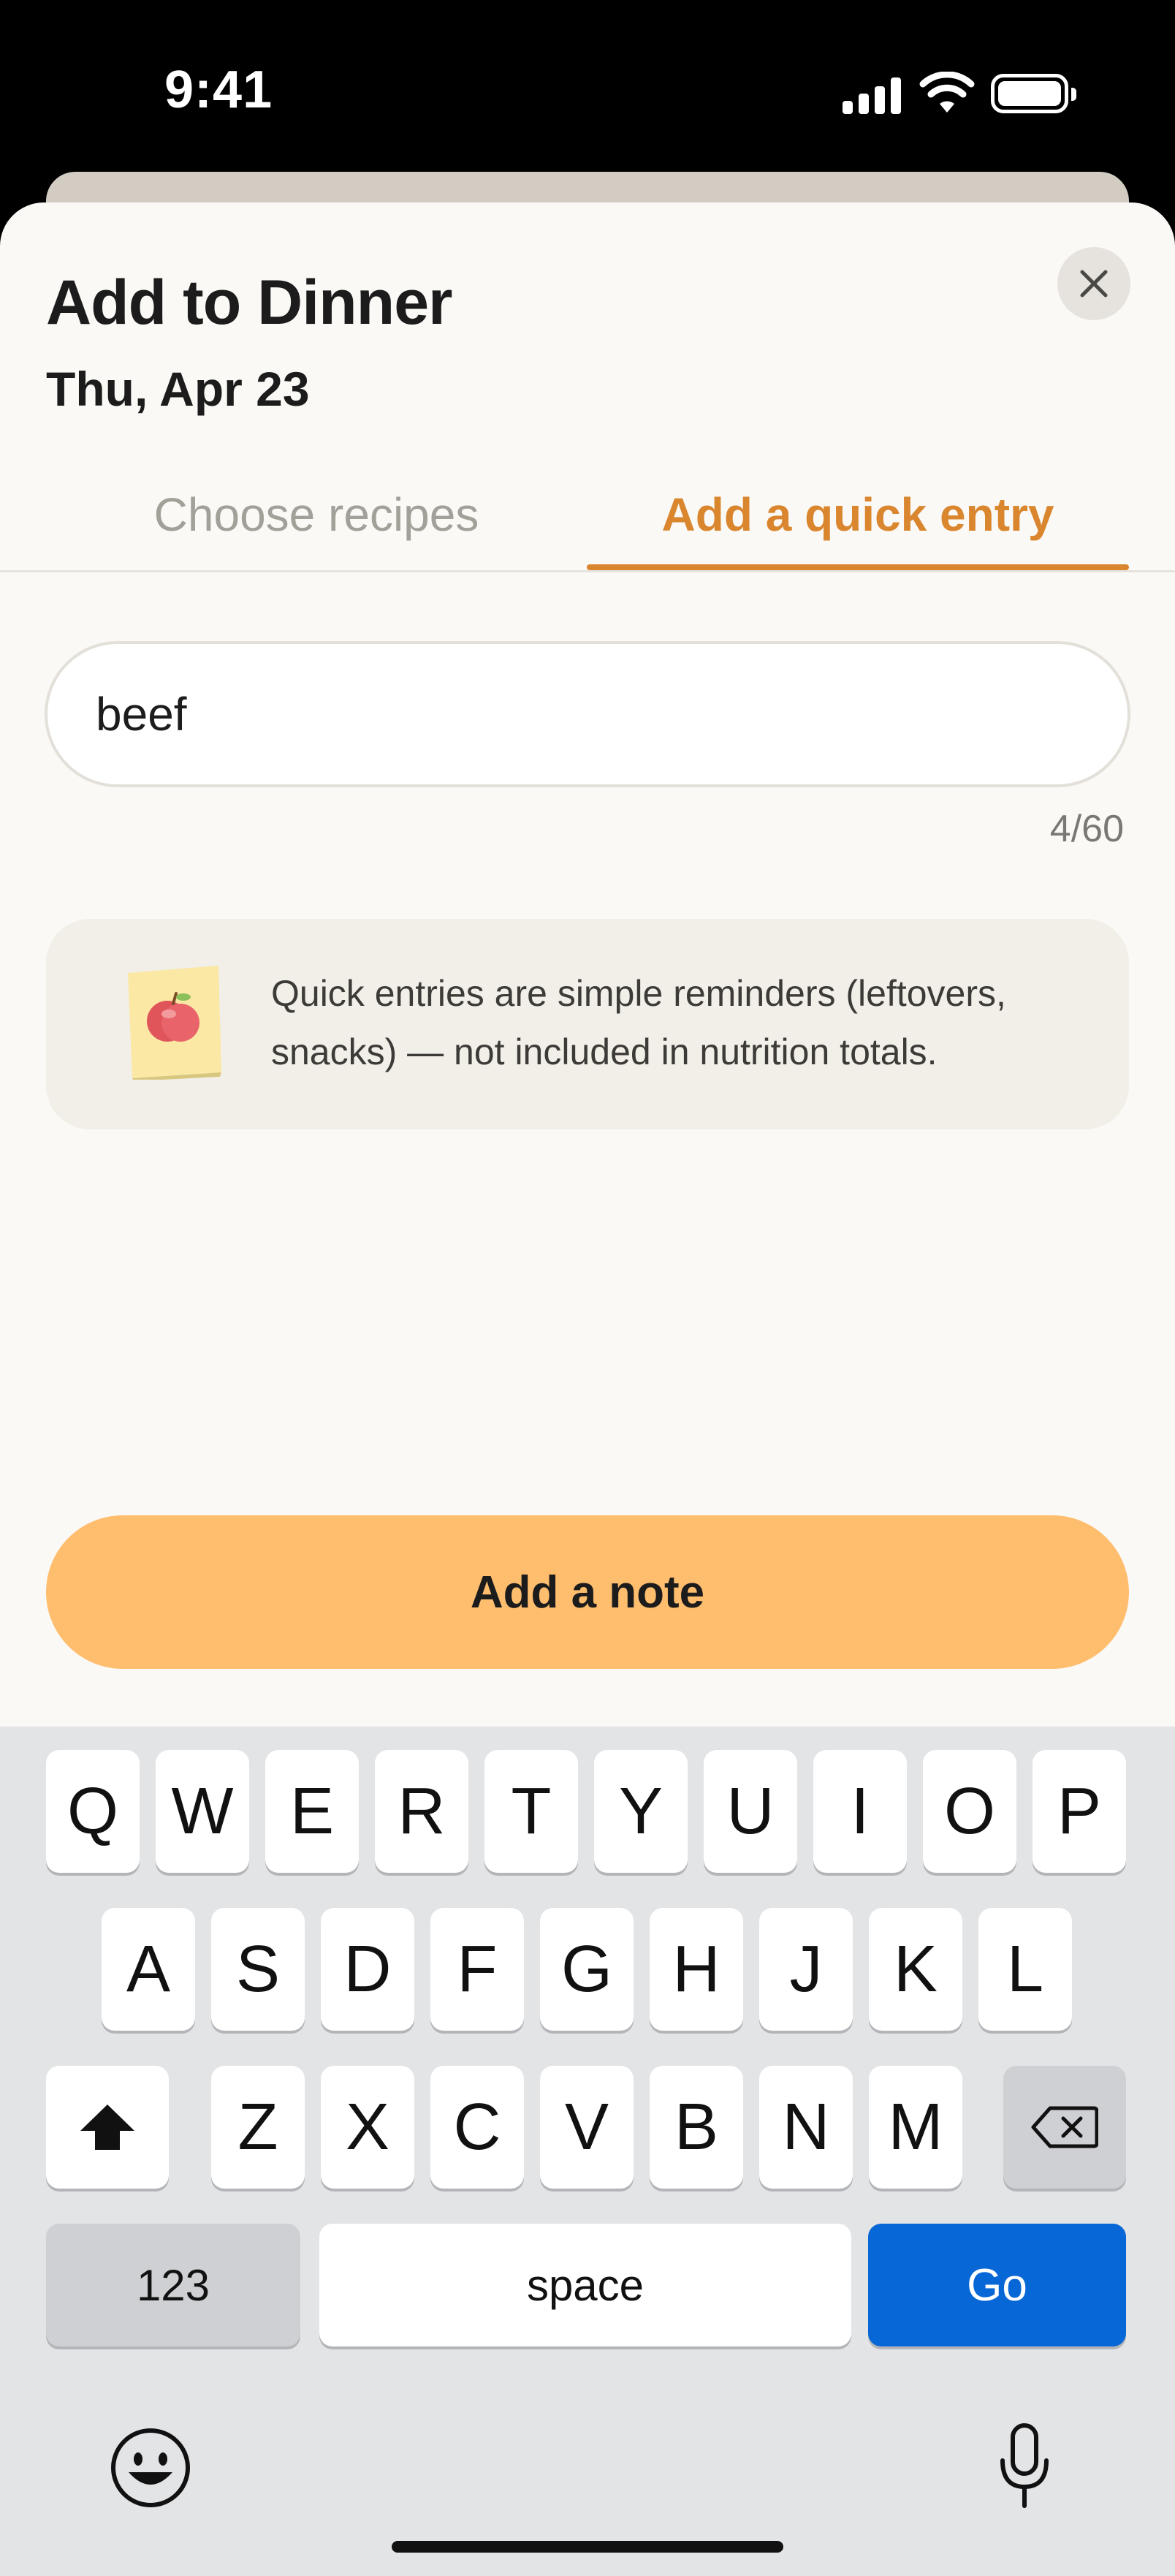  Describe the element at coordinates (1087, 829) in the screenshot. I see `character-counter: 4/60` at that location.